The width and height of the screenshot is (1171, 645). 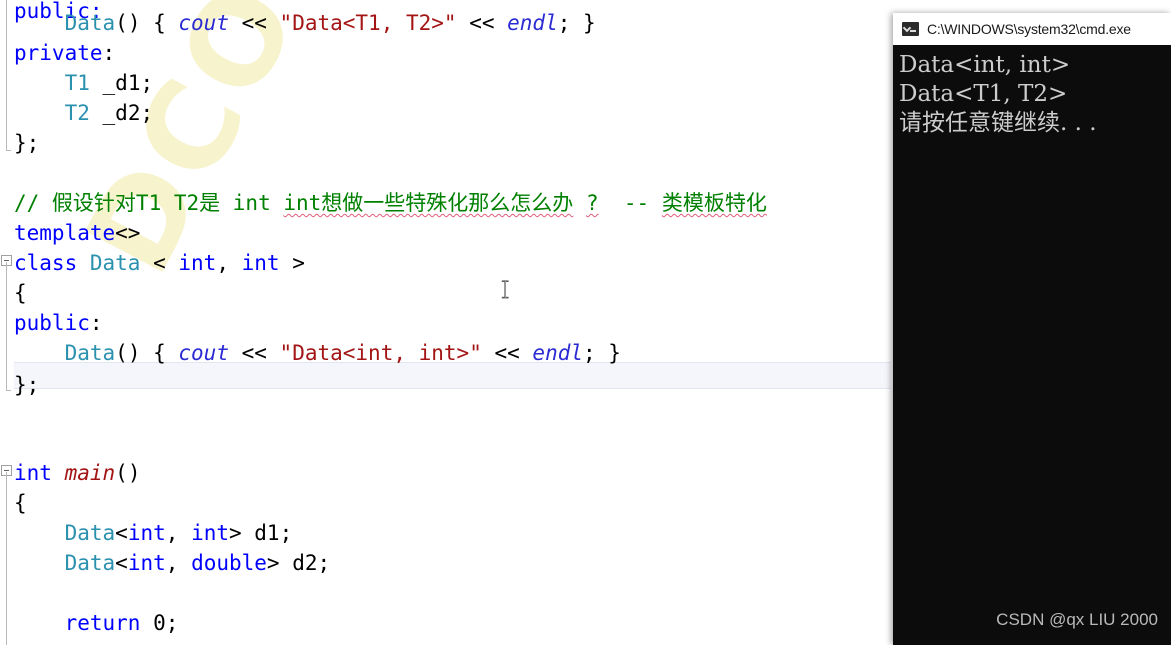 I want to click on code-line: Data<int, int> d1;, so click(x=146, y=533).